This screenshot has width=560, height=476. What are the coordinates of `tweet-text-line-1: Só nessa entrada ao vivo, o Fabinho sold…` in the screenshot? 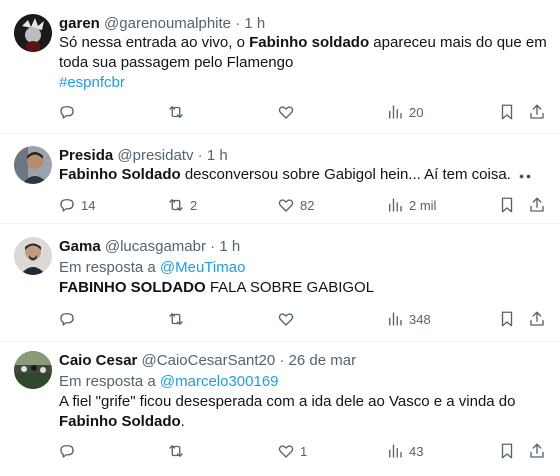 It's located at (303, 43).